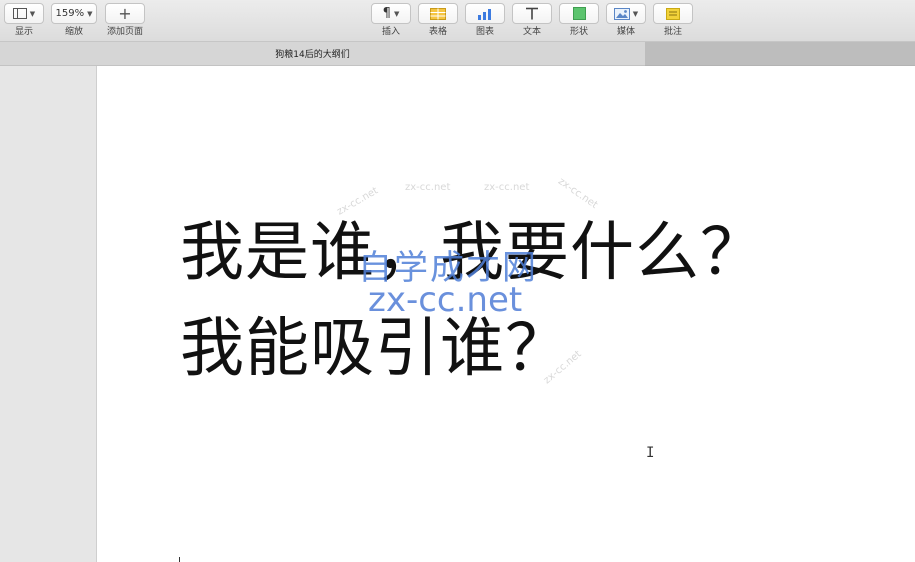  What do you see at coordinates (445, 300) in the screenshot?
I see `watermark-en: zx-cc.net` at bounding box center [445, 300].